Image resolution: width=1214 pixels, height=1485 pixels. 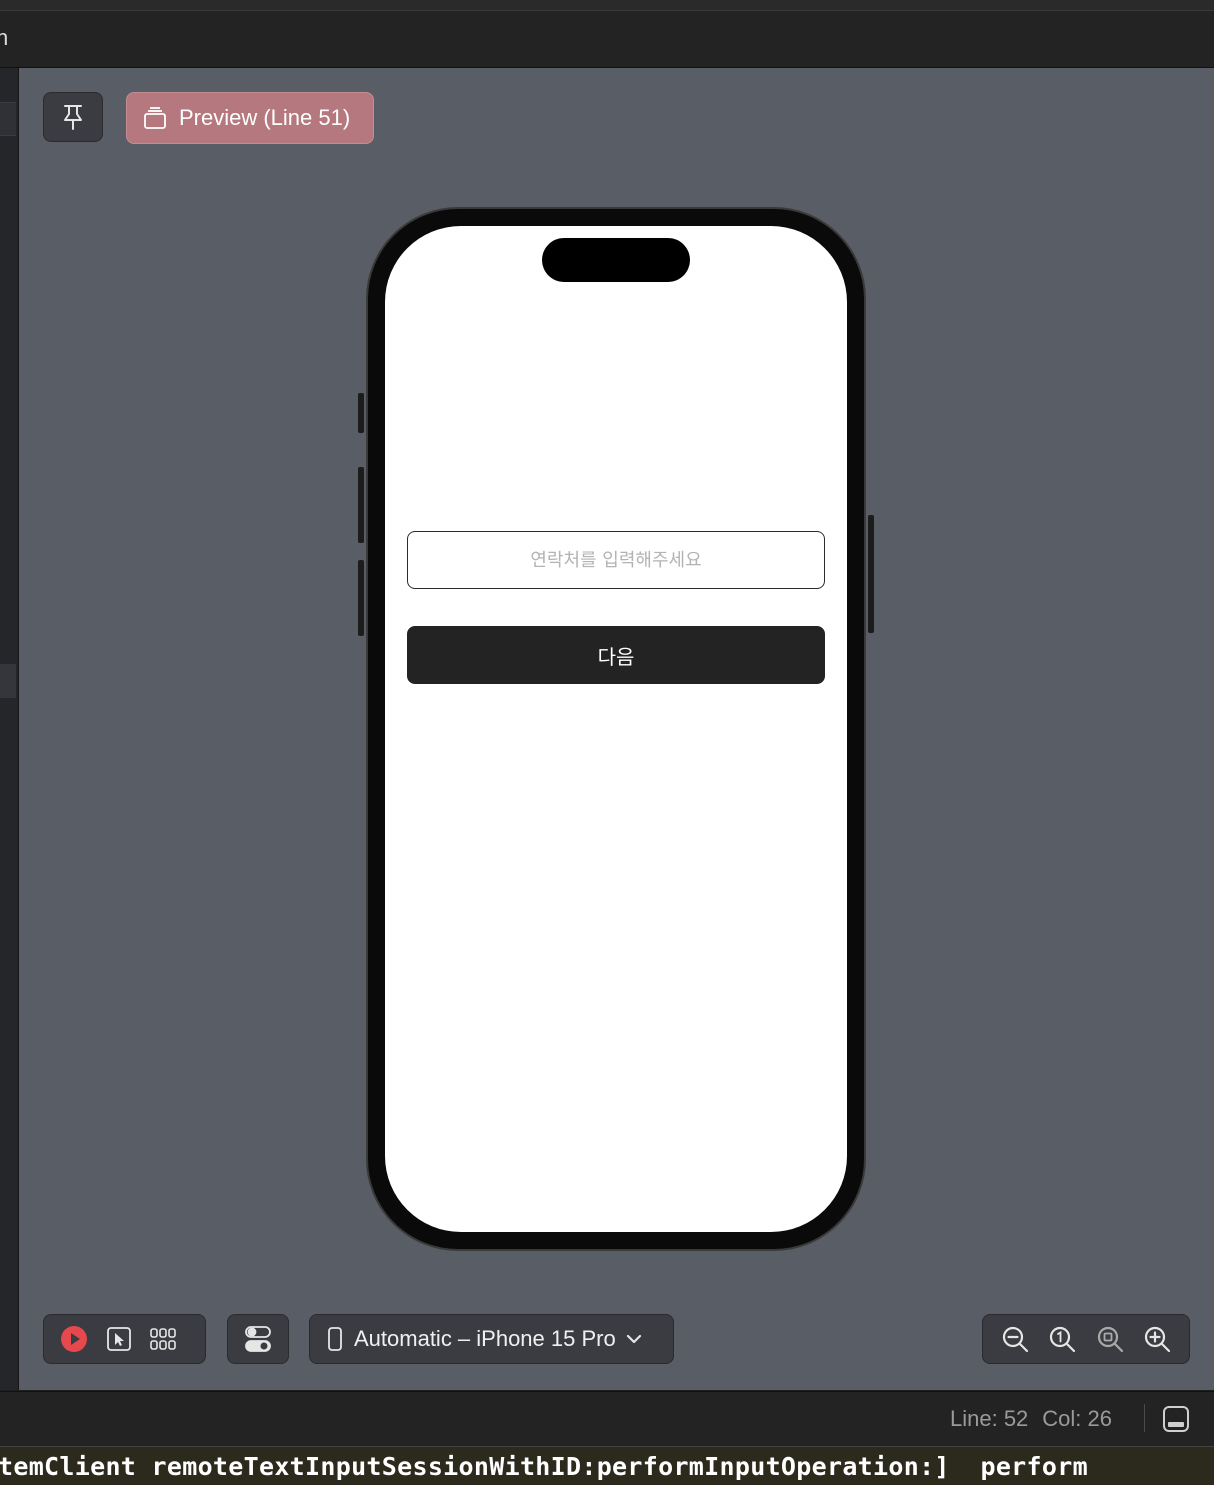 I want to click on preview-tab: Preview (Line 51), so click(x=250, y=118).